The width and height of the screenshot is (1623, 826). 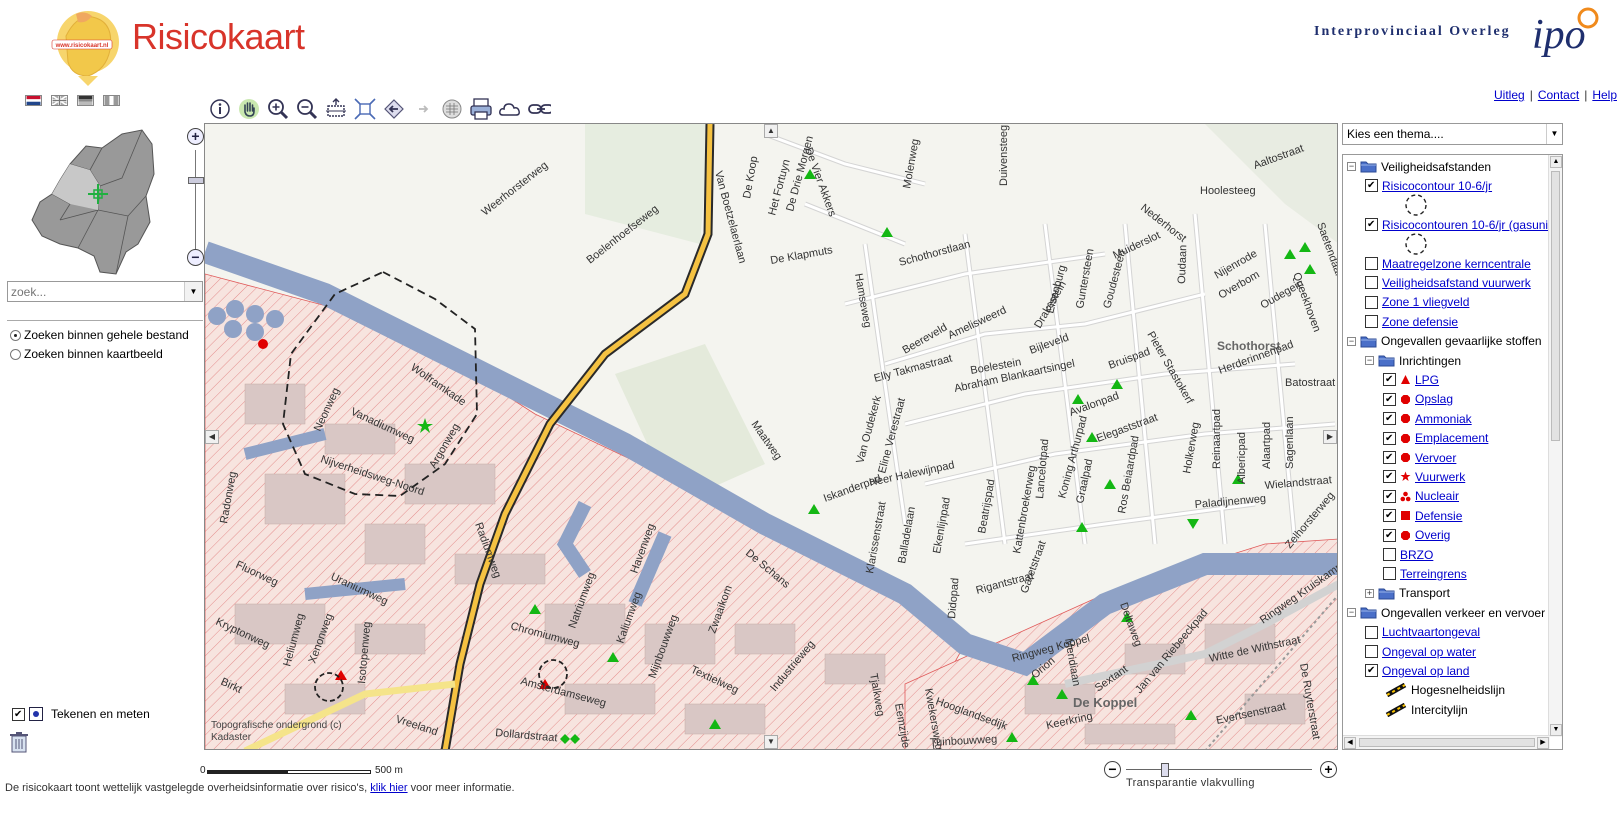 What do you see at coordinates (510, 109) in the screenshot?
I see `cloud-icon` at bounding box center [510, 109].